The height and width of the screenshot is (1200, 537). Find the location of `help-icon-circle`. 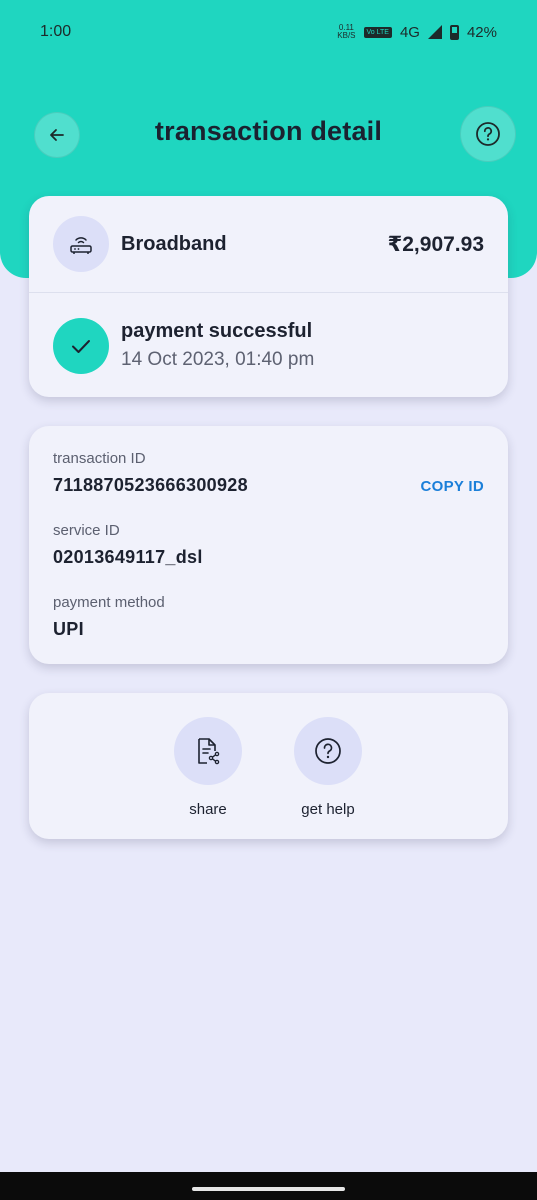

help-icon-circle is located at coordinates (328, 751).